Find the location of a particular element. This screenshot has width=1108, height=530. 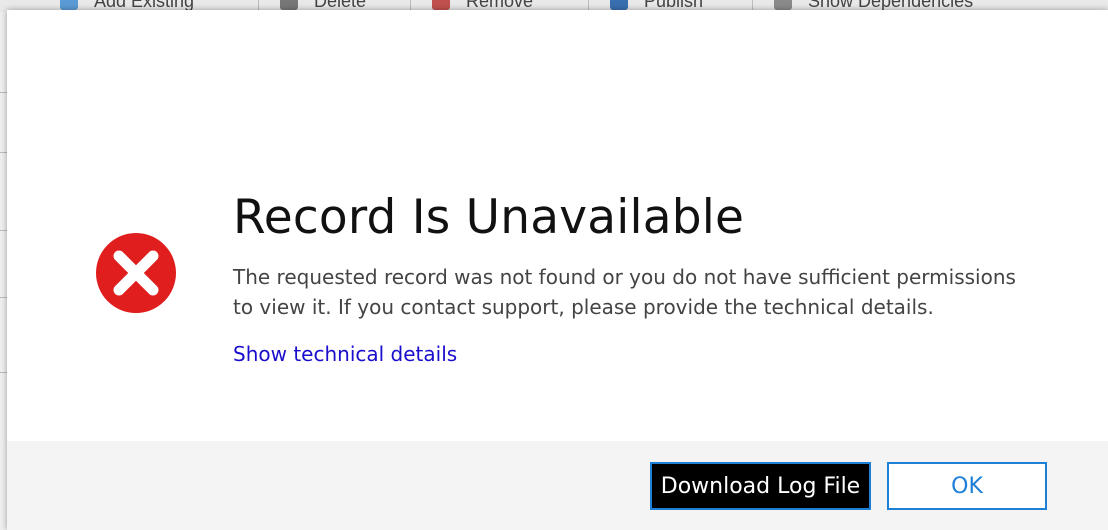

show-technical-details-link: Show technical details is located at coordinates (345, 354).